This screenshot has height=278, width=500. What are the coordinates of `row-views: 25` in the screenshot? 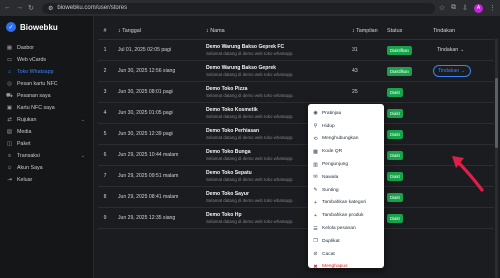 It's located at (355, 92).